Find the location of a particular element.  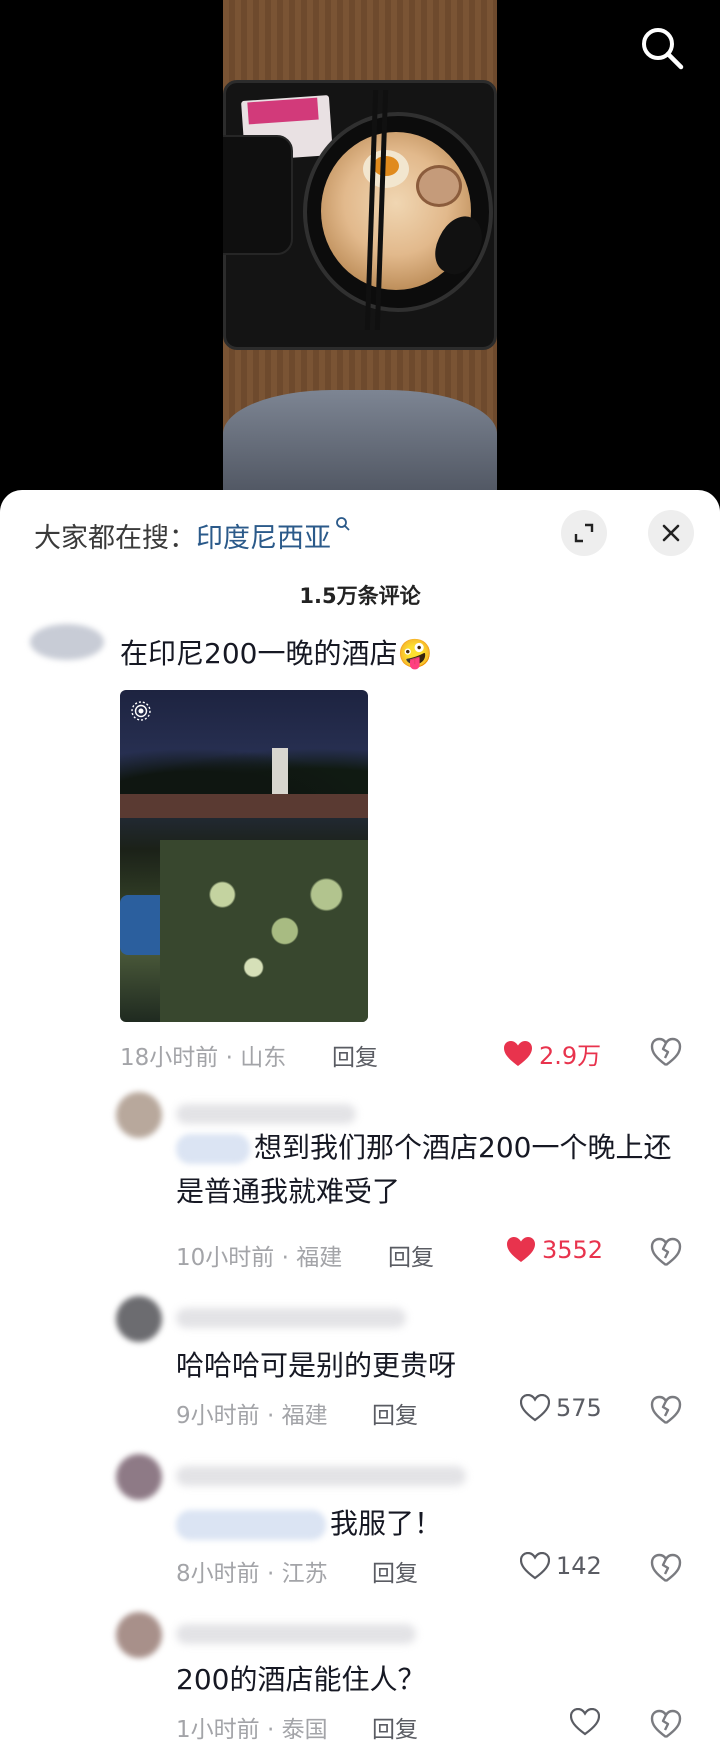

close-button is located at coordinates (671, 533).